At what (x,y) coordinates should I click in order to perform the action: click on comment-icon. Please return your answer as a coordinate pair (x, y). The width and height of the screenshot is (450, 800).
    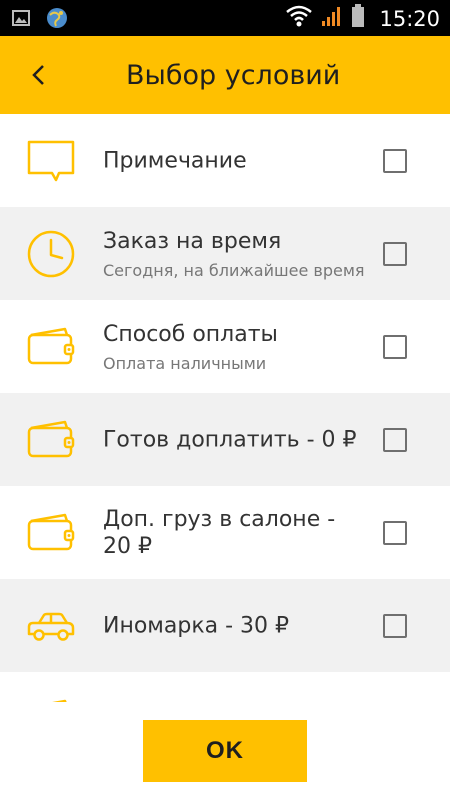
    Looking at the image, I should click on (51, 160).